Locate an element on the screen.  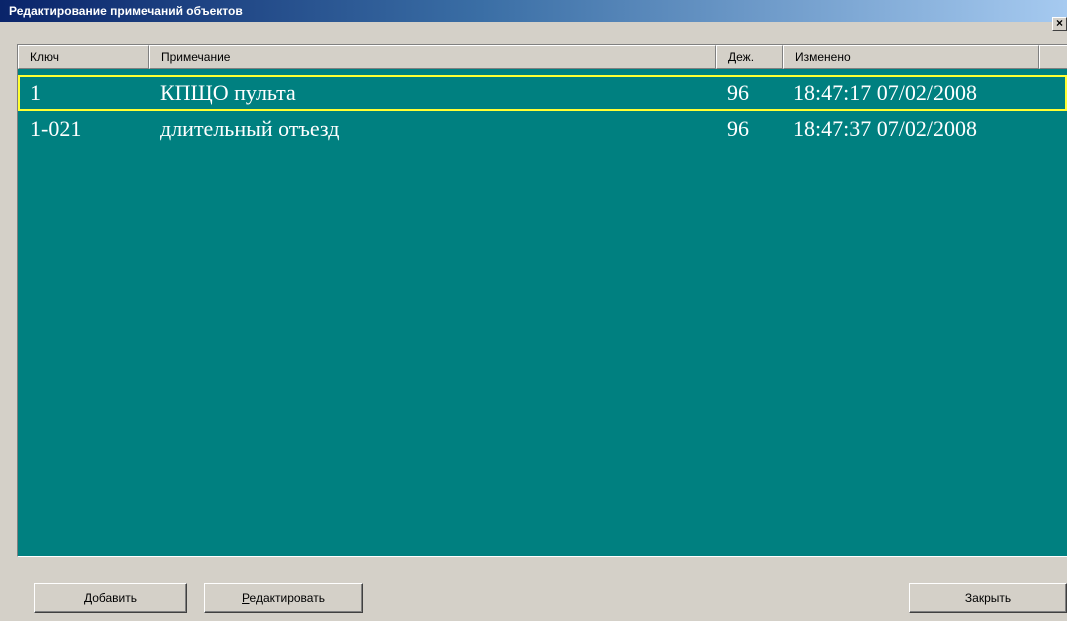
edit-button-label: едактировать is located at coordinates (287, 598).